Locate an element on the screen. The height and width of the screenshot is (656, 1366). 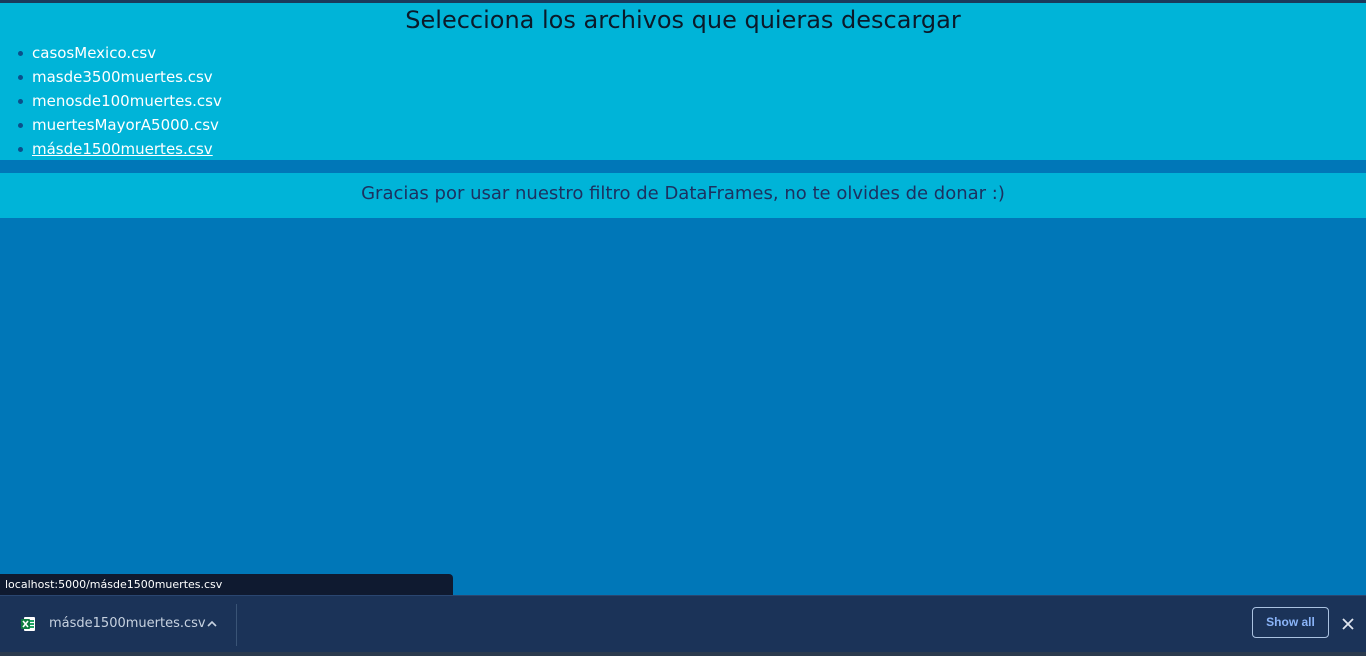
download-item-divider is located at coordinates (236, 625).